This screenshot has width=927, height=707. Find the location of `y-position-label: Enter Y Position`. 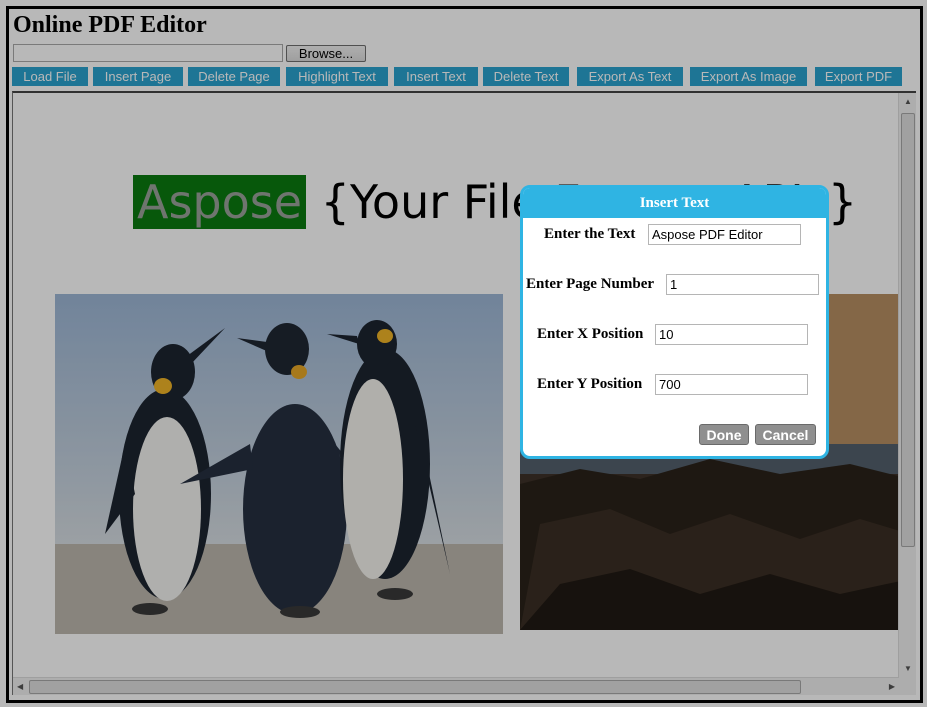

y-position-label: Enter Y Position is located at coordinates (590, 384).